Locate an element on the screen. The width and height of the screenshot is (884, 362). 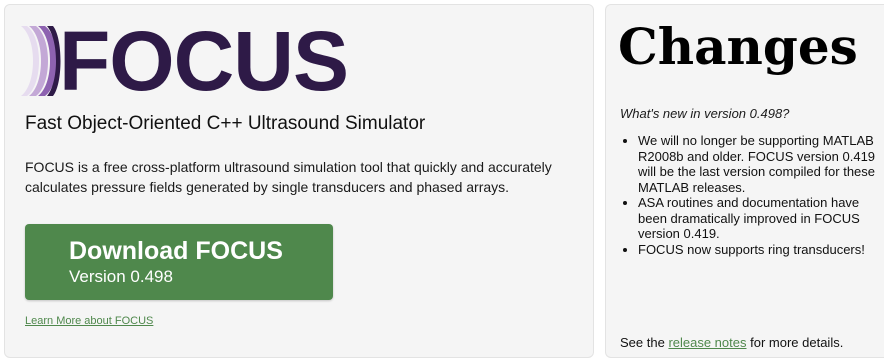
release-notes-prefix: See the is located at coordinates (644, 342).